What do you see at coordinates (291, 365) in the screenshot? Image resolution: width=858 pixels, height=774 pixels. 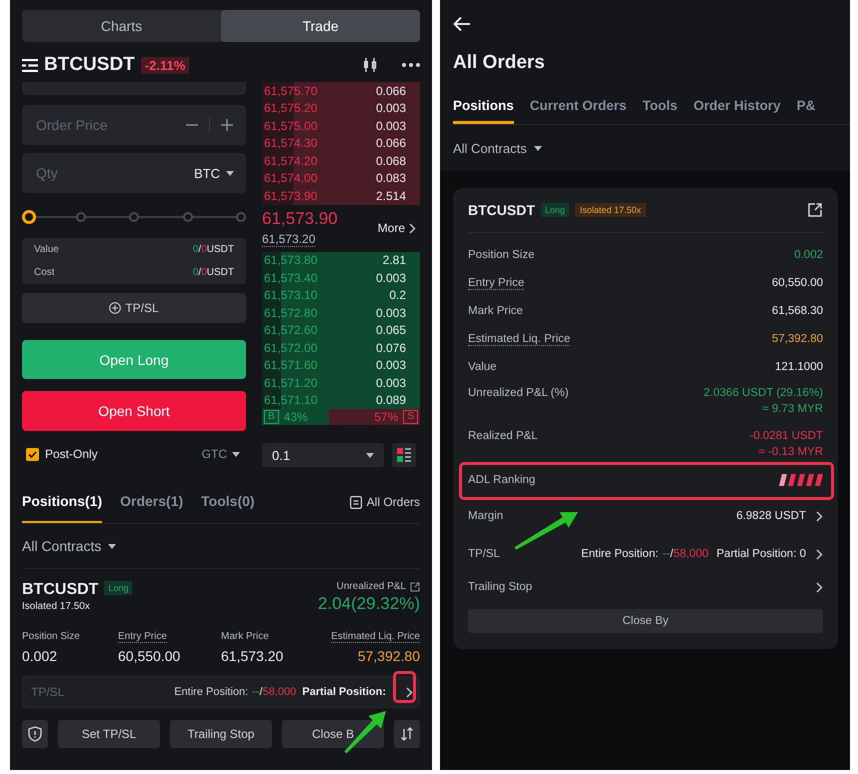 I see `bid-price: 61,571.60` at bounding box center [291, 365].